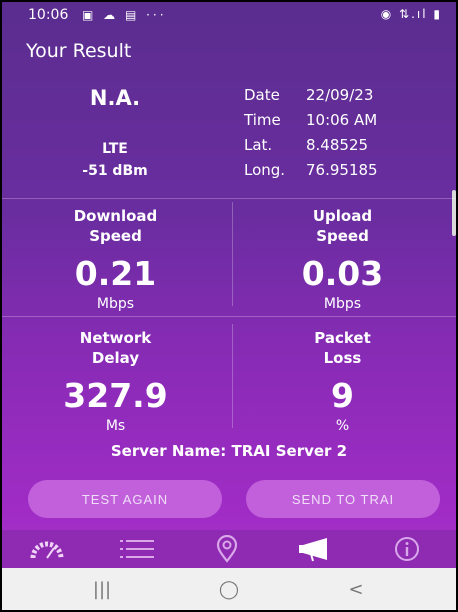  I want to click on tab-map, so click(227, 549).